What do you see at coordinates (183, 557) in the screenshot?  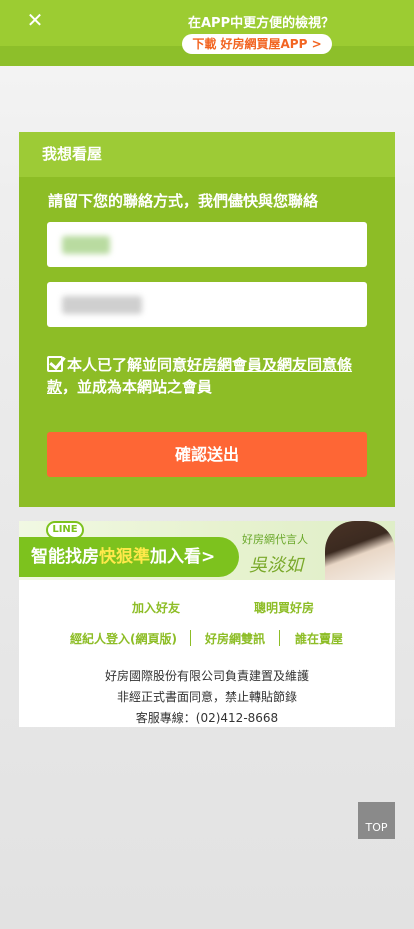 I see `slogan-part-c: 加入看>` at bounding box center [183, 557].